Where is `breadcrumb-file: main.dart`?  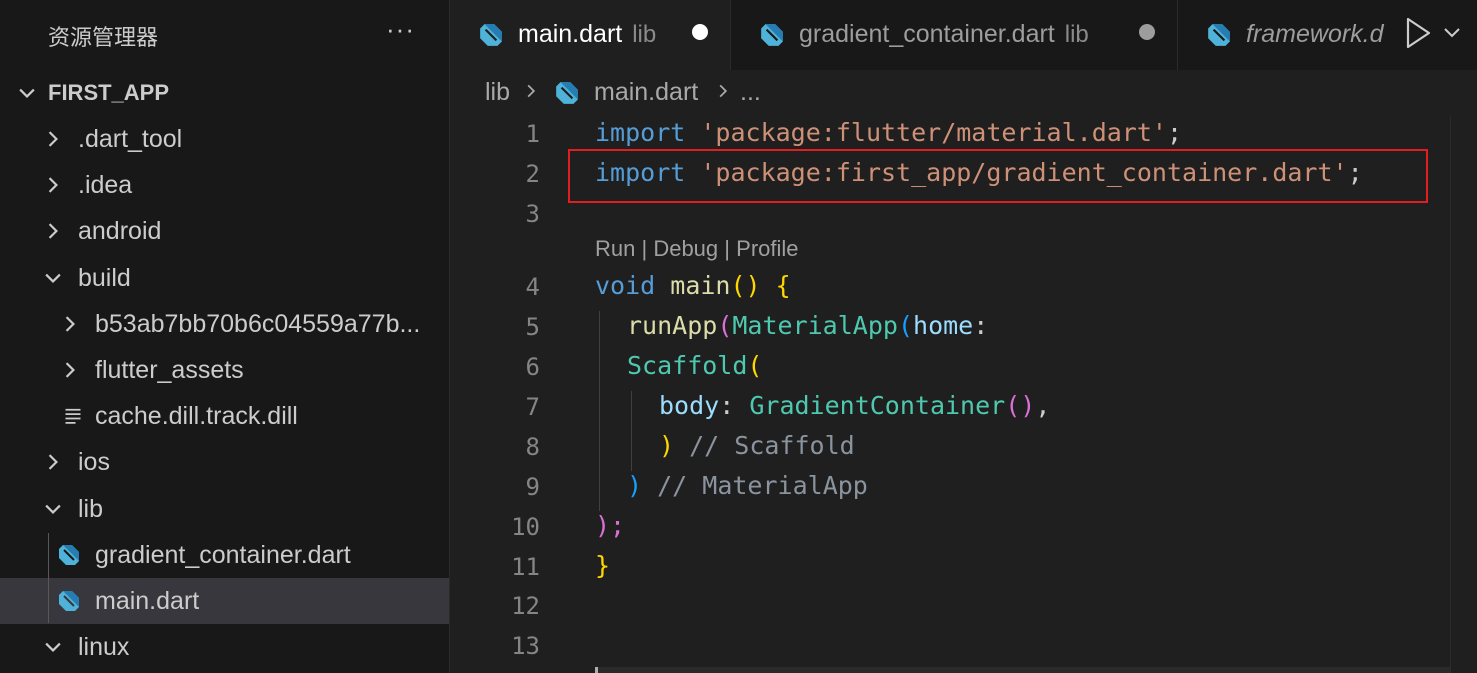
breadcrumb-file: main.dart is located at coordinates (646, 92).